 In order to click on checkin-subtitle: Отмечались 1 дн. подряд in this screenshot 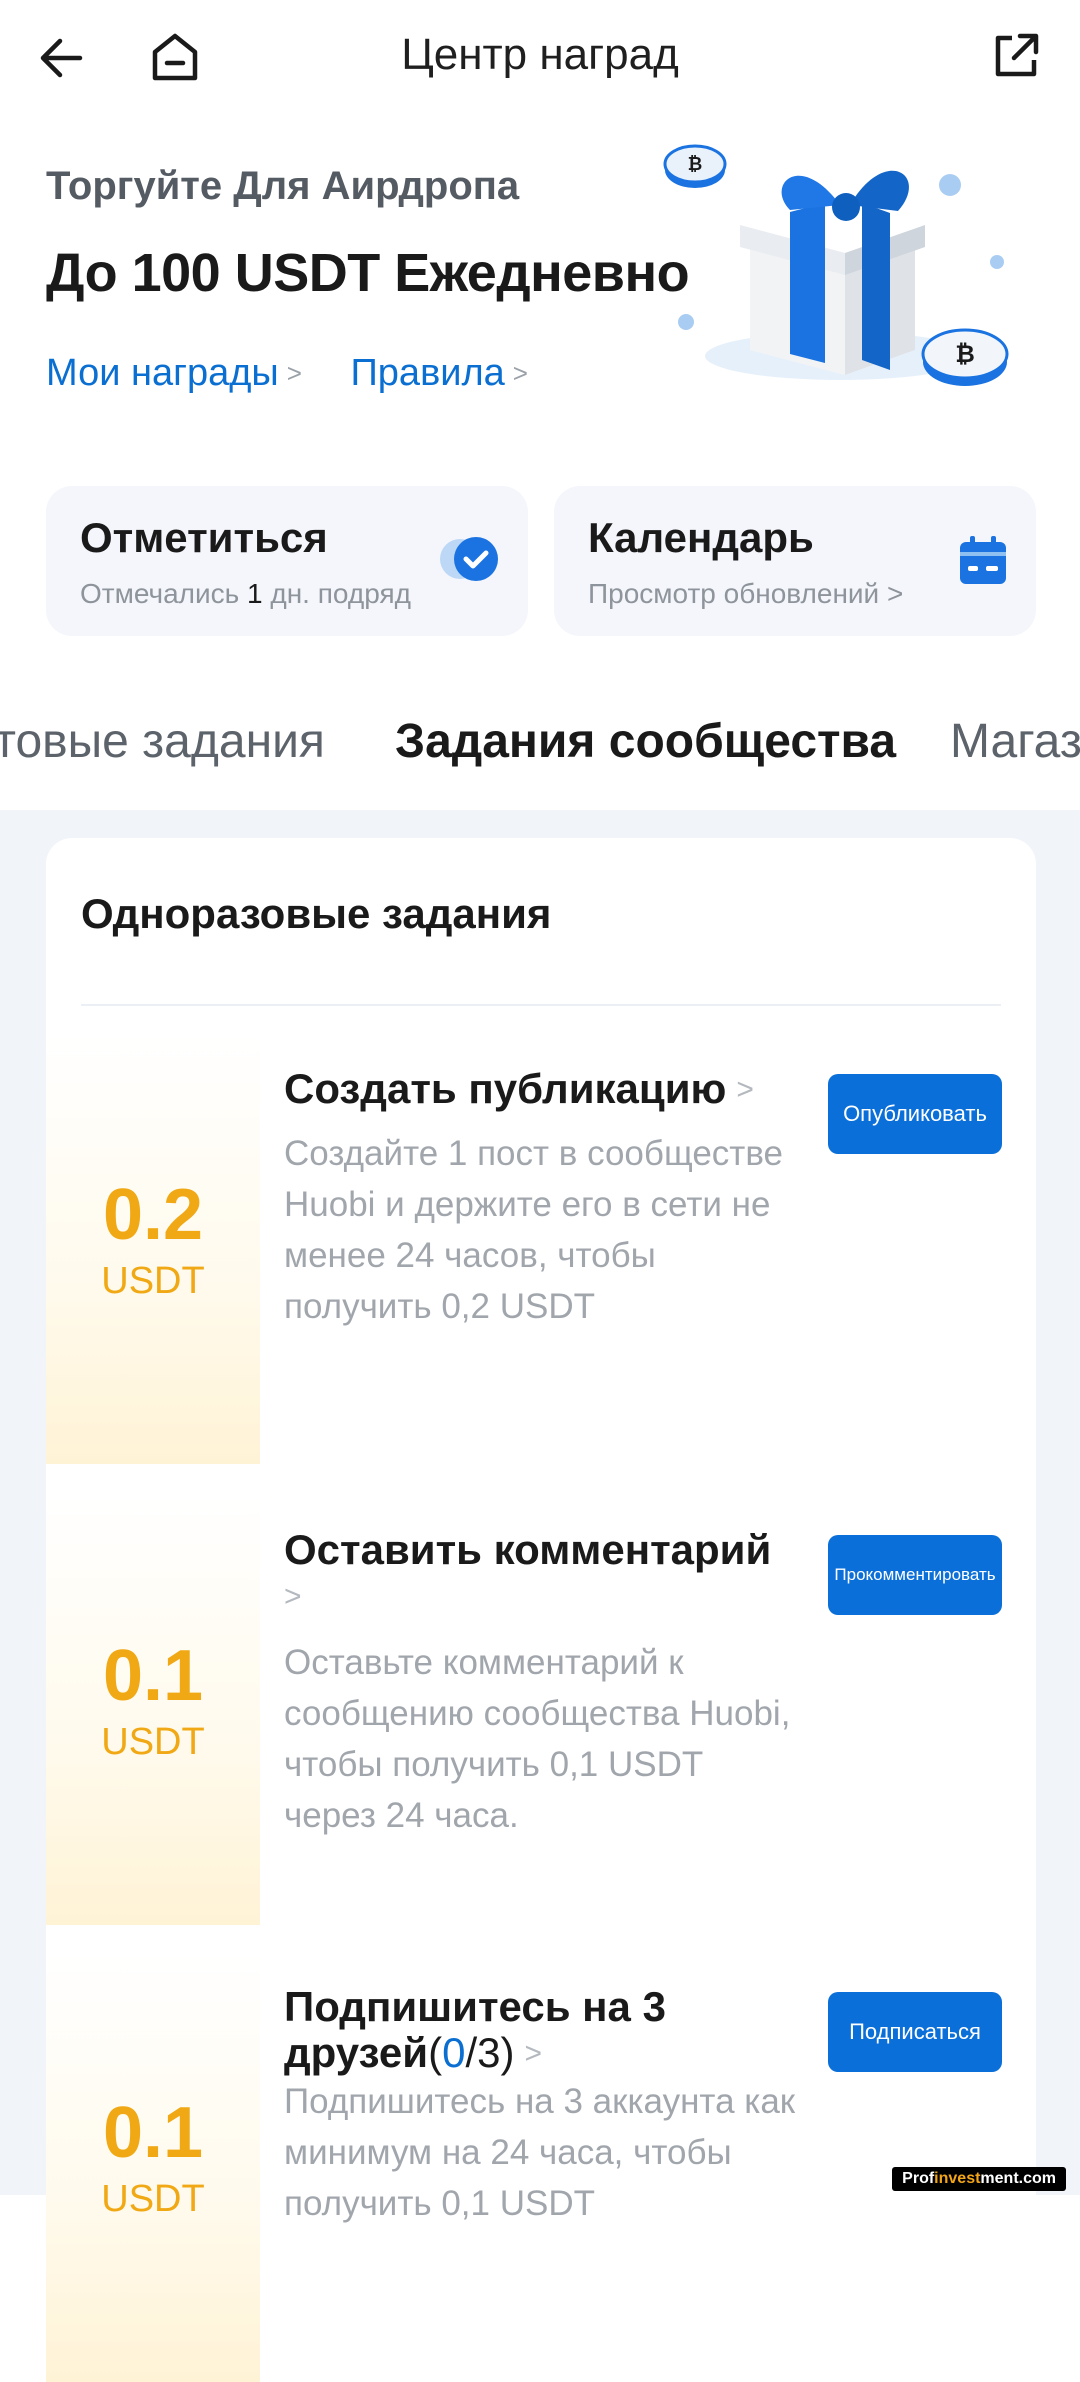, I will do `click(245, 594)`.